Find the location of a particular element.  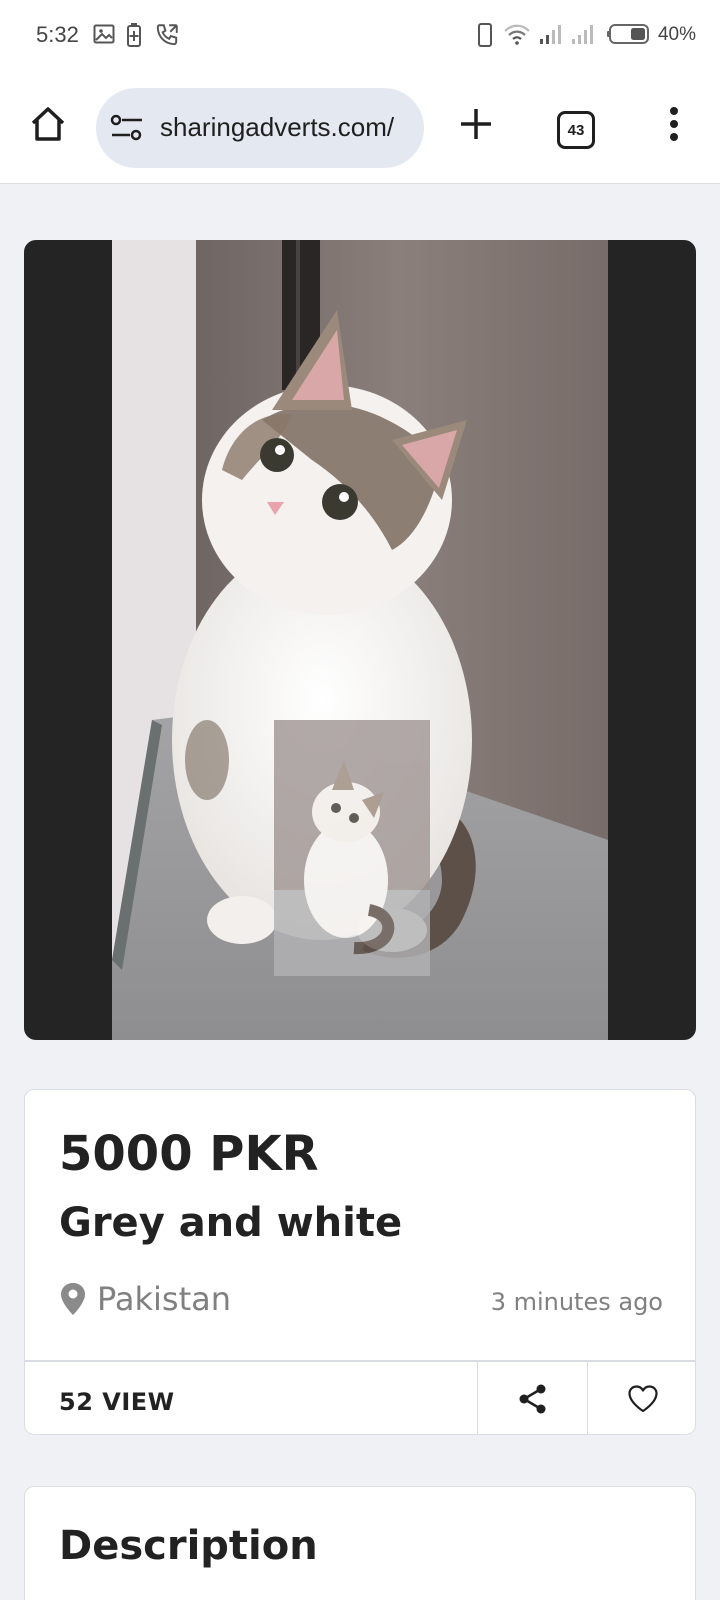

listing-location: Pakistan is located at coordinates (145, 1299).